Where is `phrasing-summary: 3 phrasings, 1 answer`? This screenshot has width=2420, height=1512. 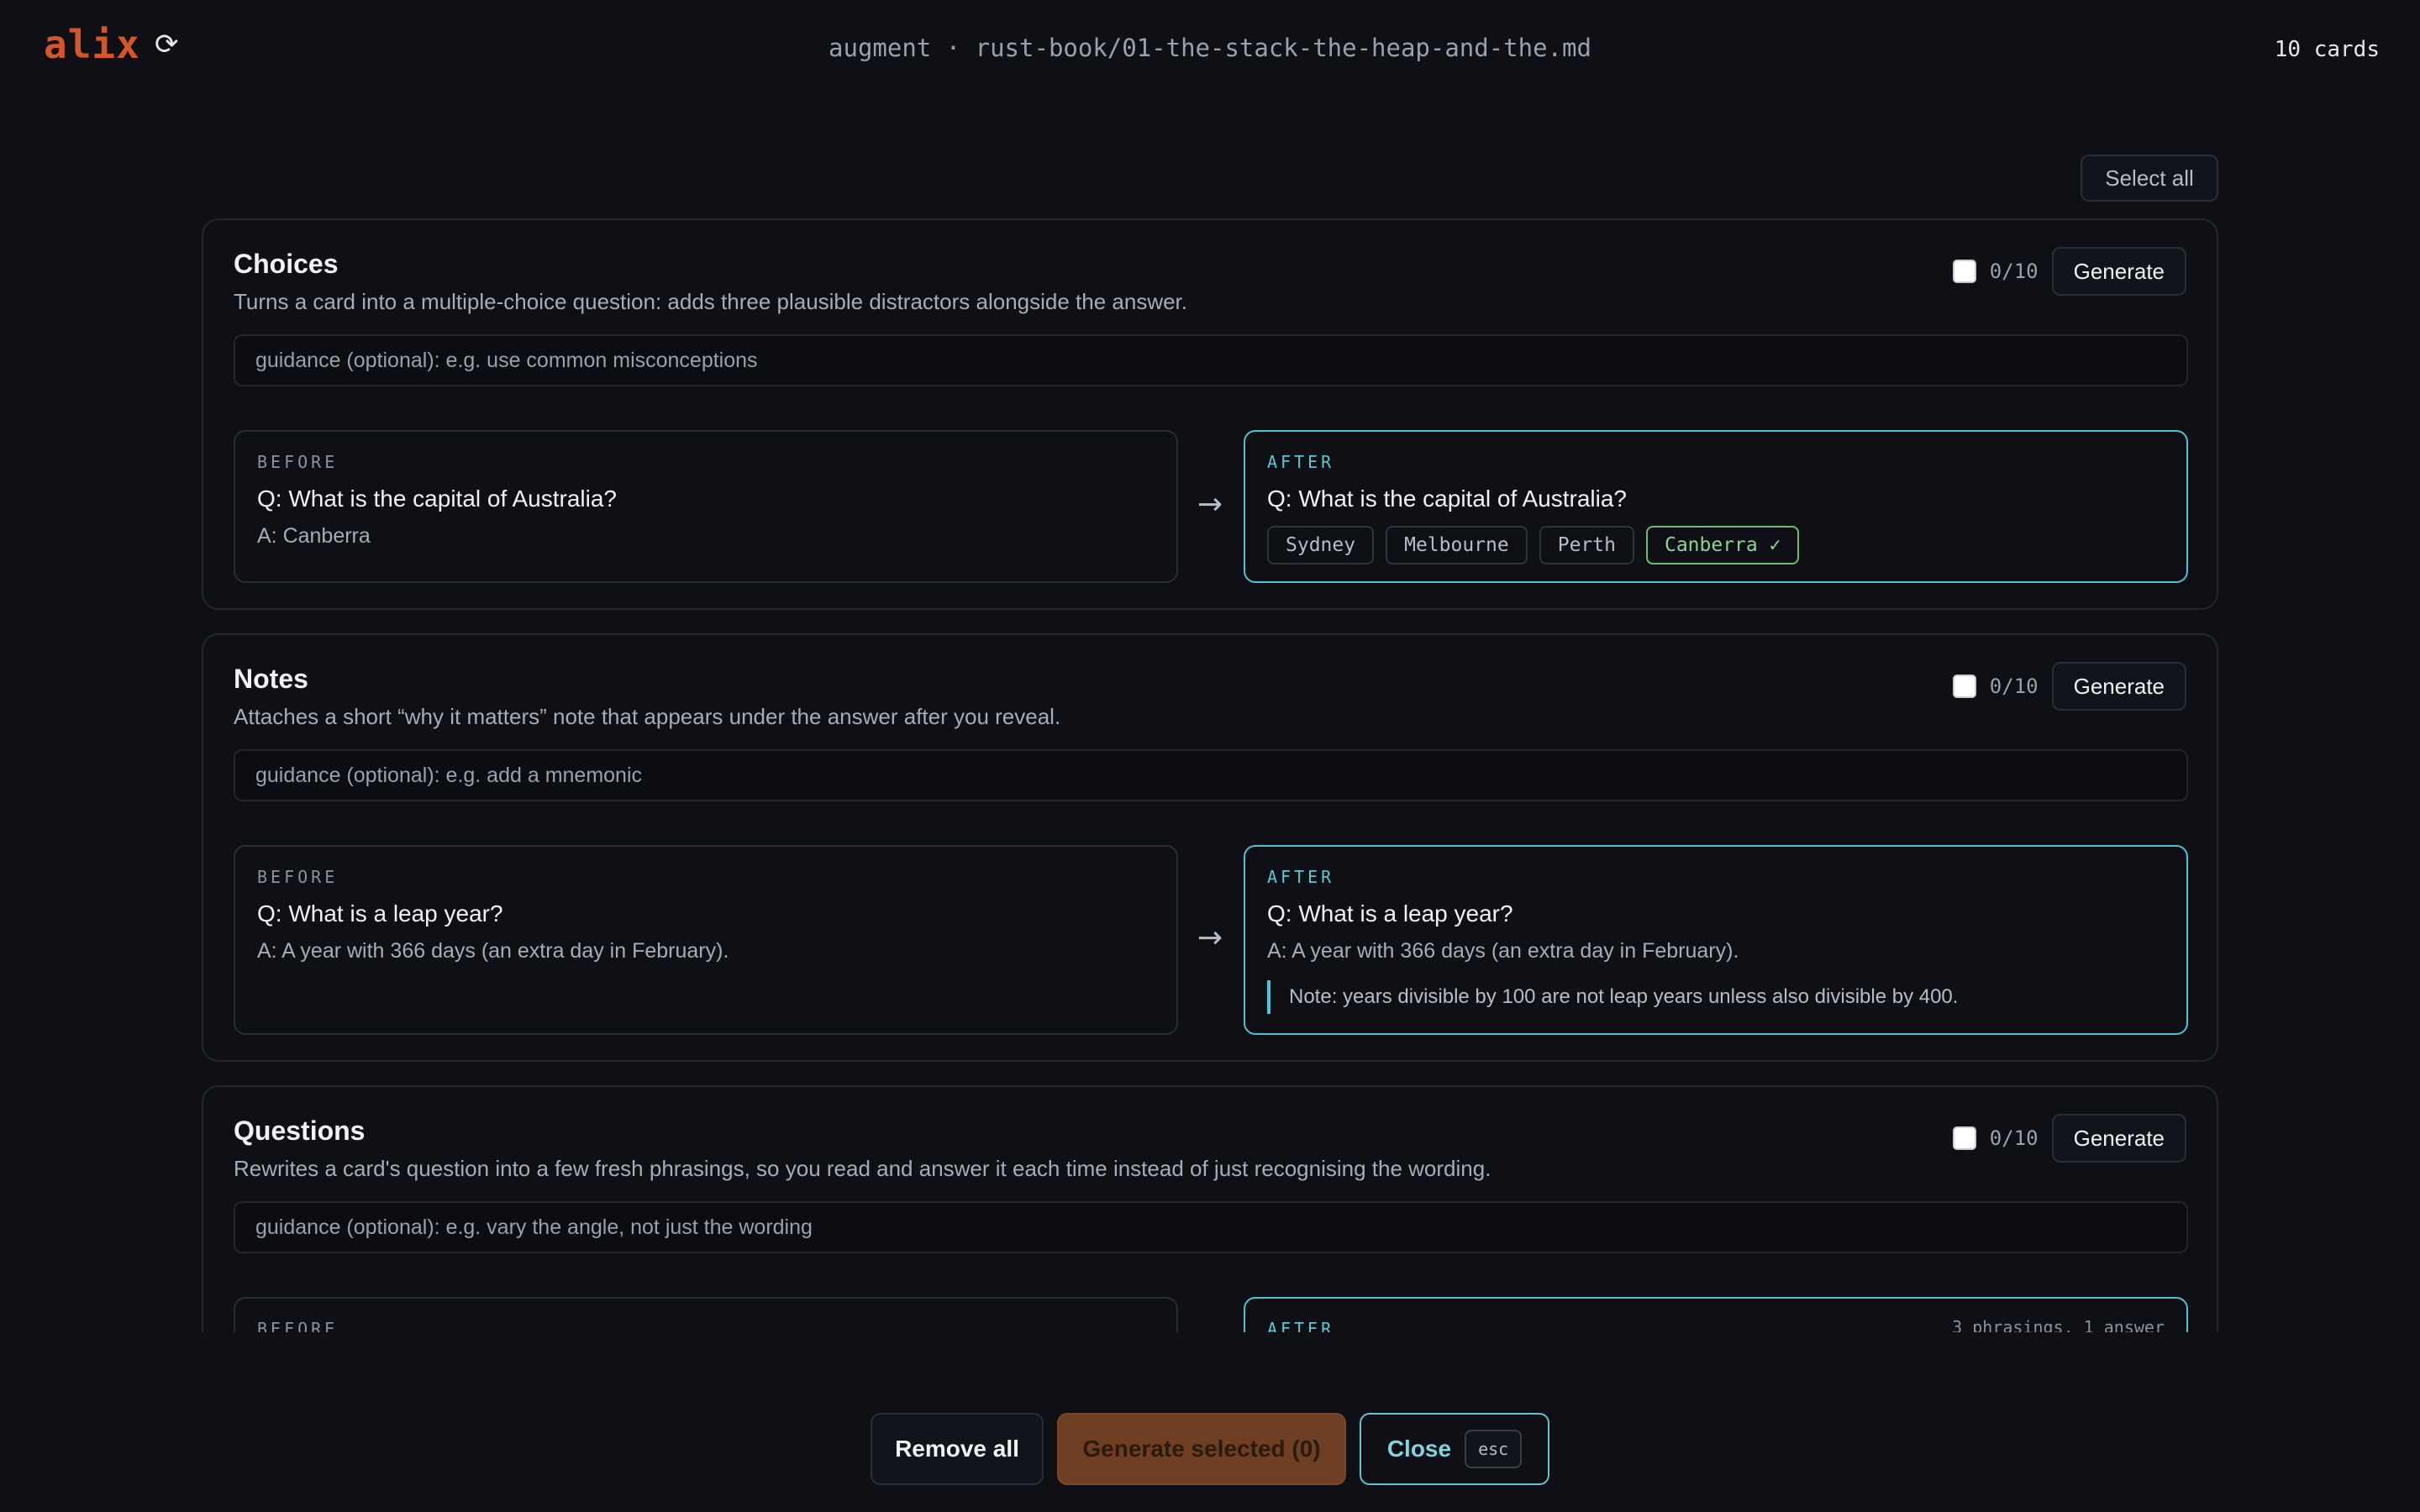 phrasing-summary: 3 phrasings, 1 answer is located at coordinates (2058, 1324).